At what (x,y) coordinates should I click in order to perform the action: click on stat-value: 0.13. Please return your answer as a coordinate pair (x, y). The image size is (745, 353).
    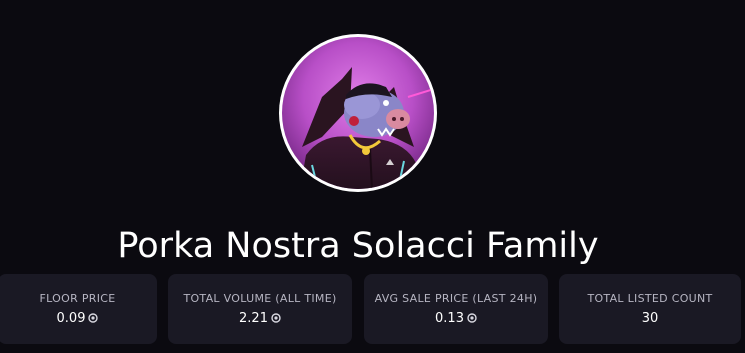
    Looking at the image, I should click on (456, 319).